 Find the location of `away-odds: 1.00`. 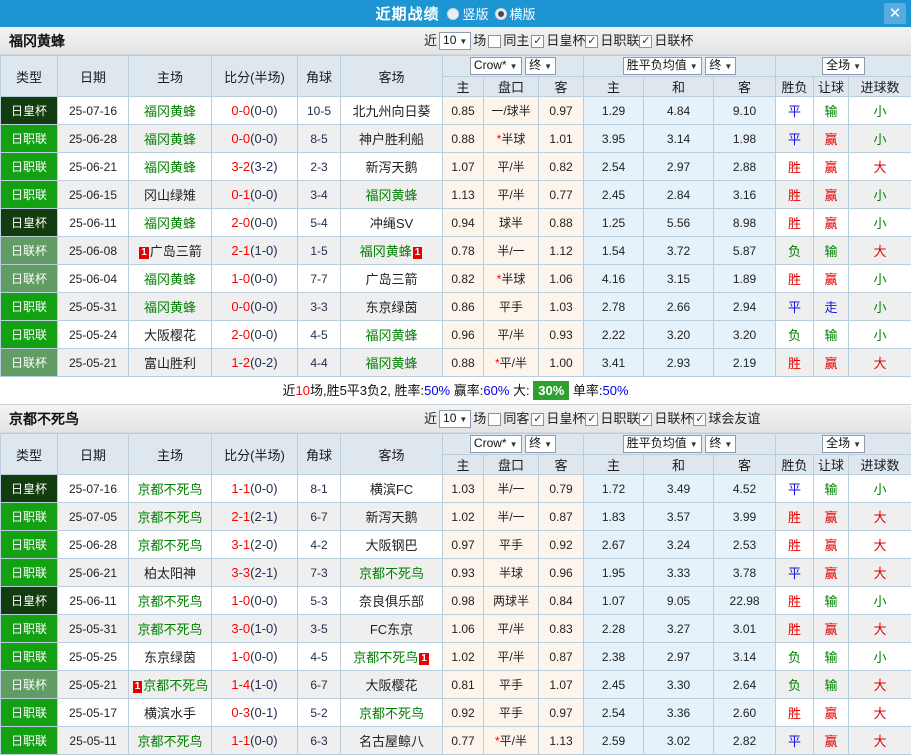

away-odds: 1.00 is located at coordinates (561, 363).